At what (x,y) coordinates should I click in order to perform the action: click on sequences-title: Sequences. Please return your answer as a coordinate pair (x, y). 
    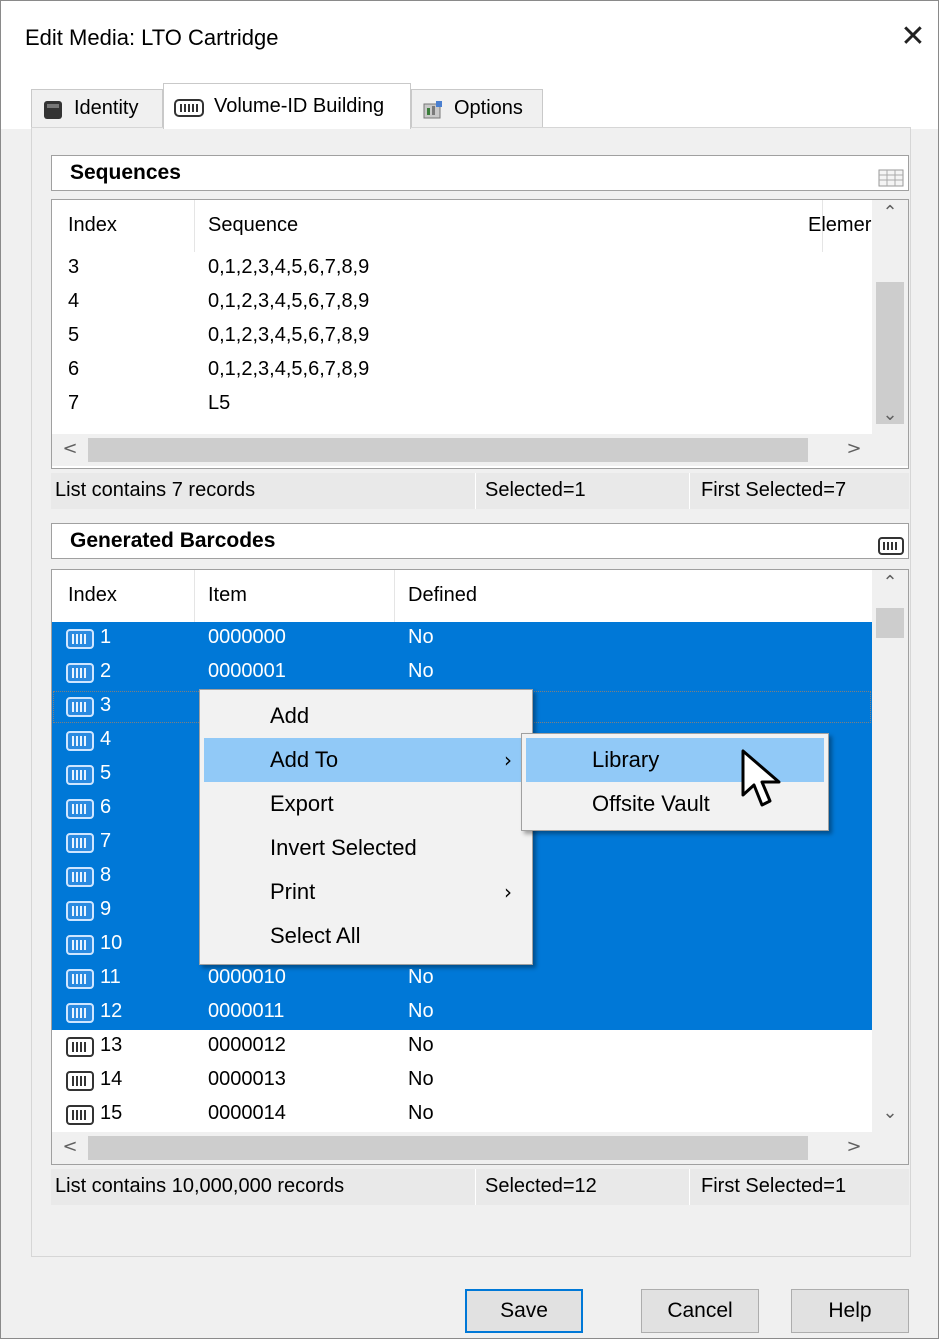
    Looking at the image, I should click on (125, 172).